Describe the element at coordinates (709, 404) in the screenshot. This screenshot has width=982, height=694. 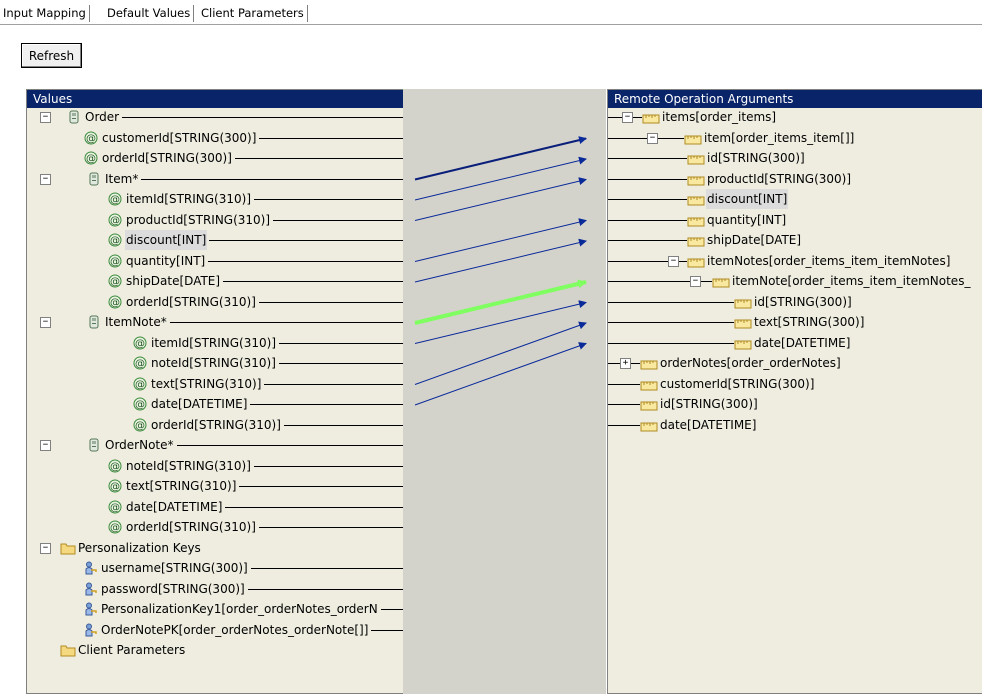
I see `remote-arguments-label: id[STRING(300)]` at that location.